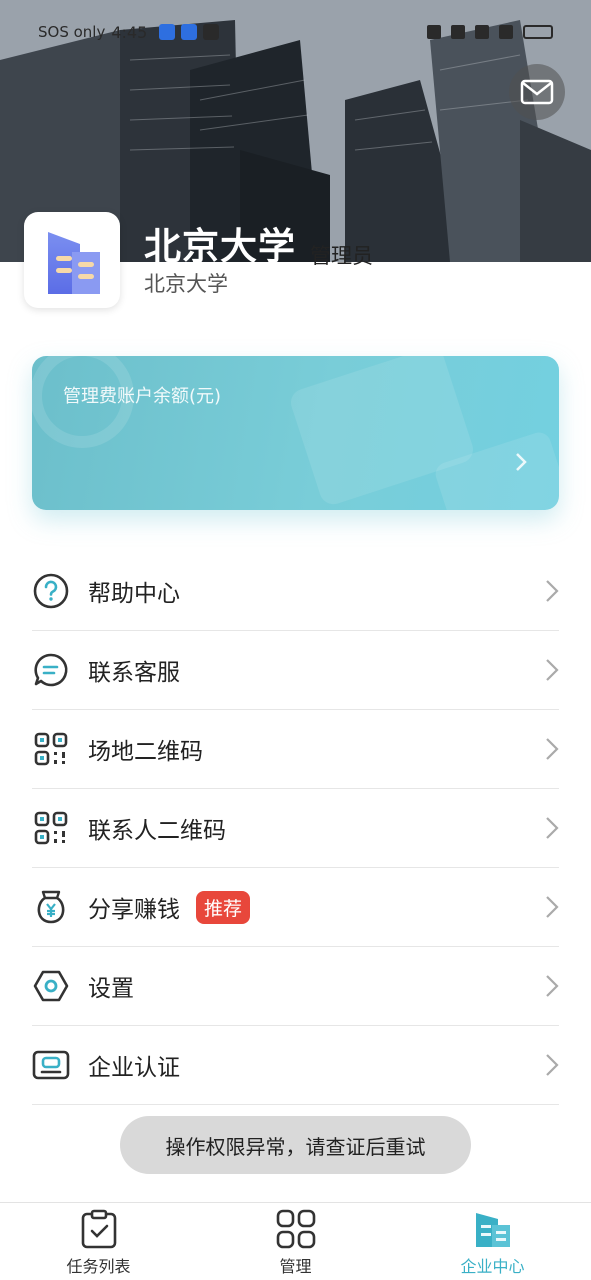 This screenshot has height=1280, width=591. I want to click on menu-item-label: 企业认证, so click(134, 1068).